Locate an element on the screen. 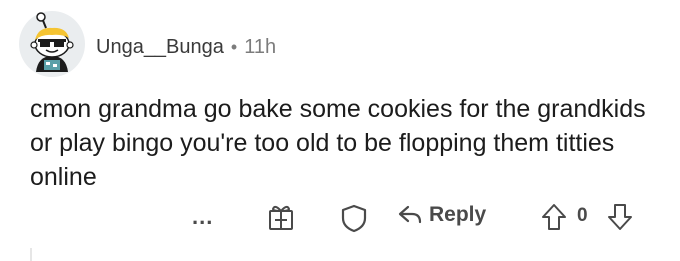 This screenshot has width=680, height=261. timestamp: 11h is located at coordinates (260, 47).